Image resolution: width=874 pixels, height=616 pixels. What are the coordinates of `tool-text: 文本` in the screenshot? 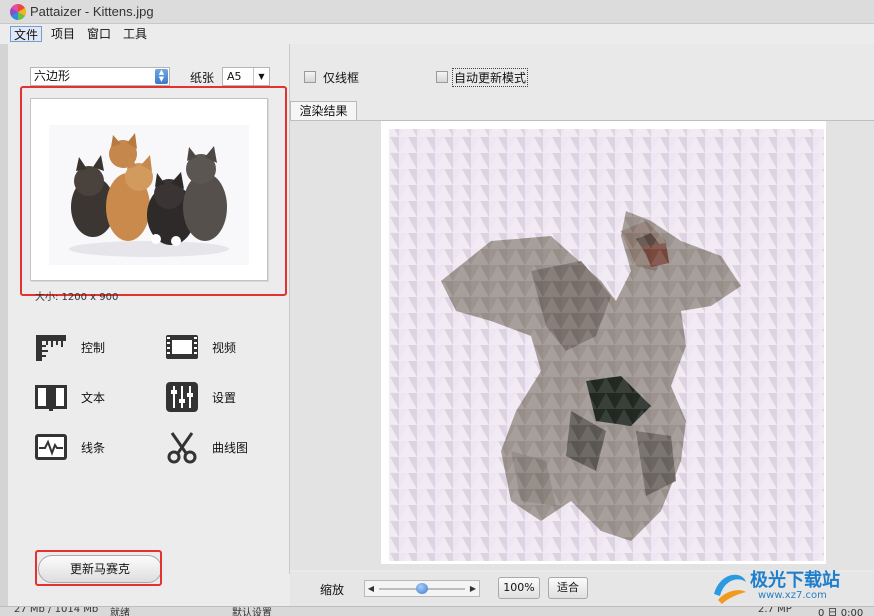 It's located at (88, 397).